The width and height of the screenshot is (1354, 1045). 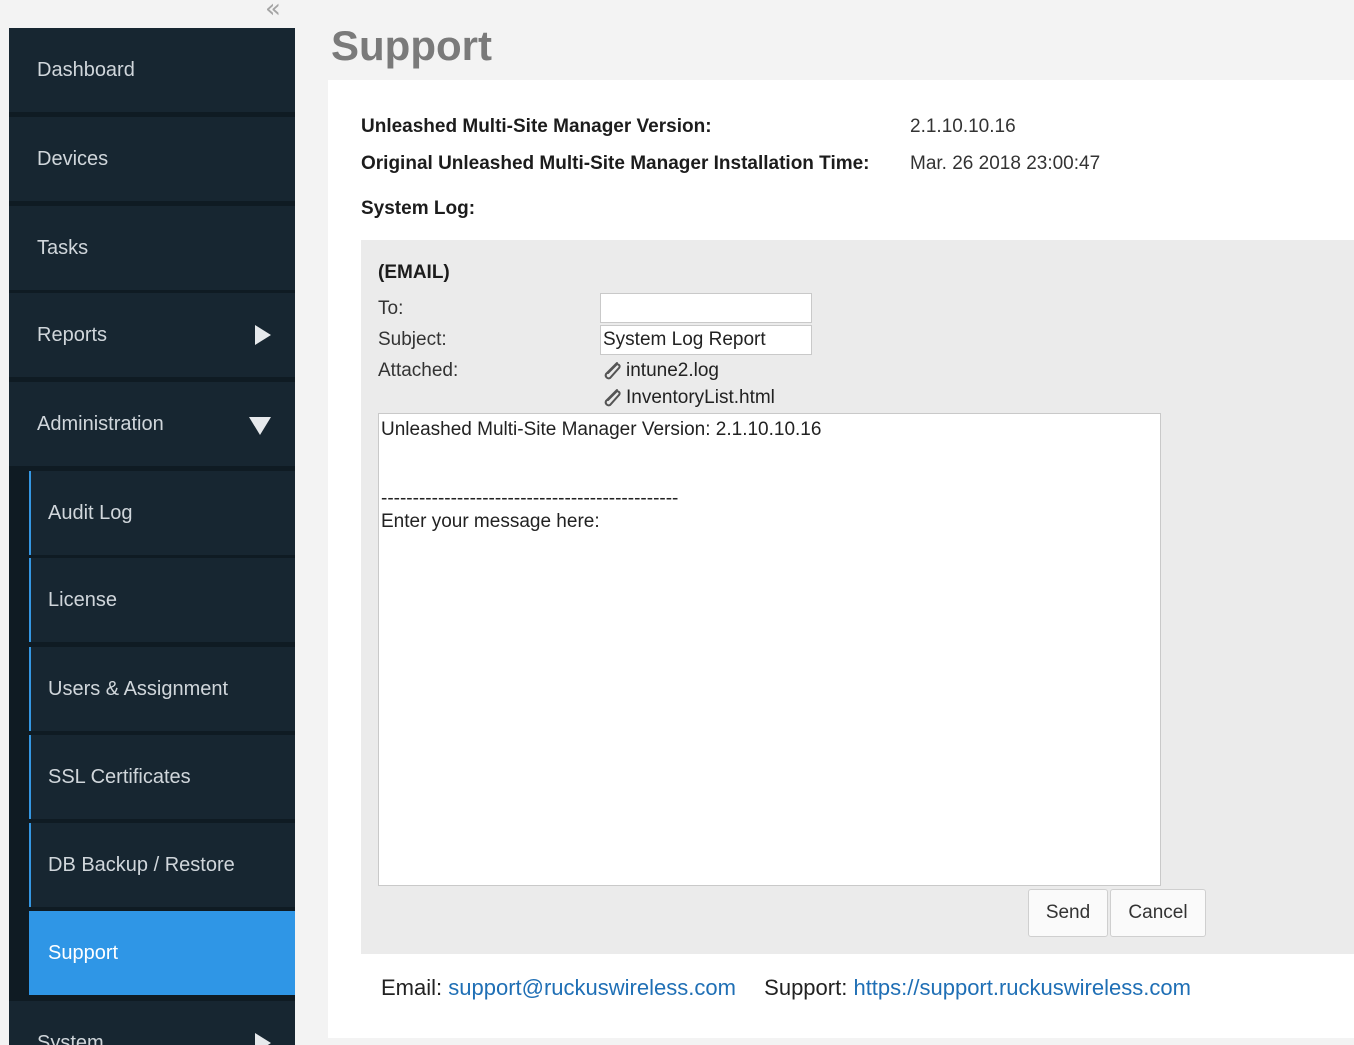 What do you see at coordinates (1021, 987) in the screenshot?
I see `support-site-link: https://support.ruckuswireless.com` at bounding box center [1021, 987].